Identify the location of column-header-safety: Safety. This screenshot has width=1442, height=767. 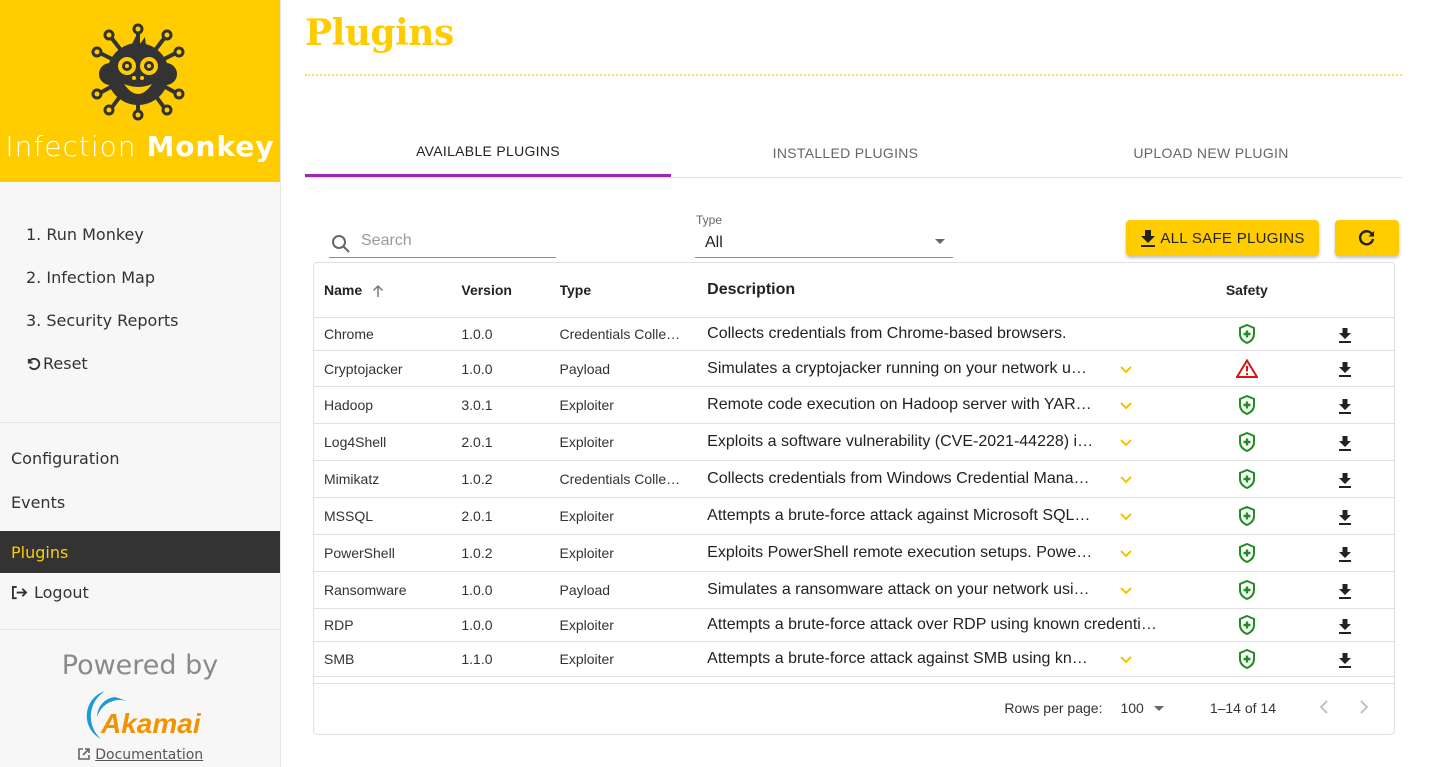
(1247, 290).